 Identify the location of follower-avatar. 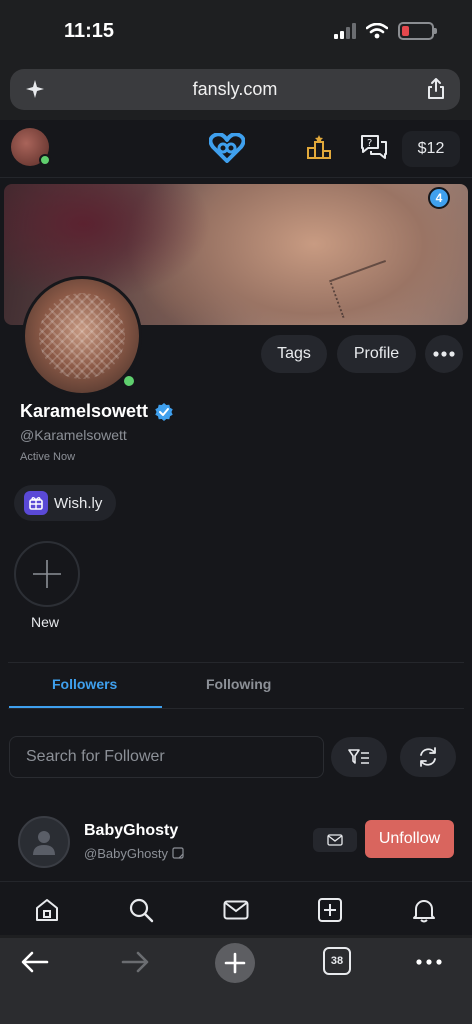
(44, 842).